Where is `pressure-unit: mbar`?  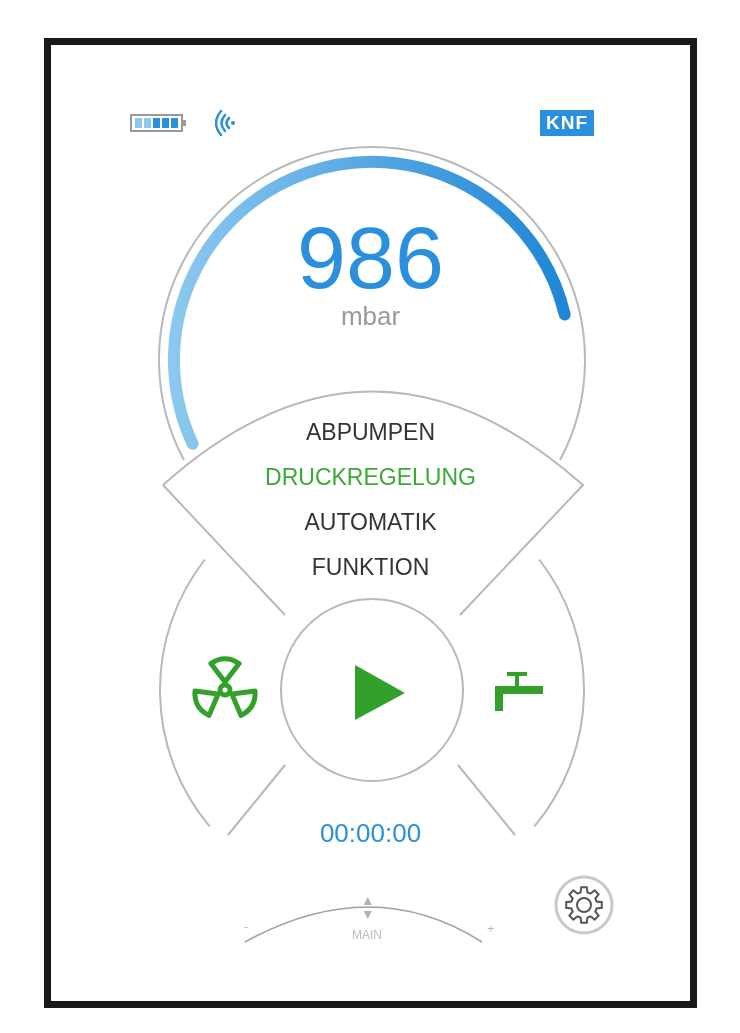 pressure-unit: mbar is located at coordinates (370, 316).